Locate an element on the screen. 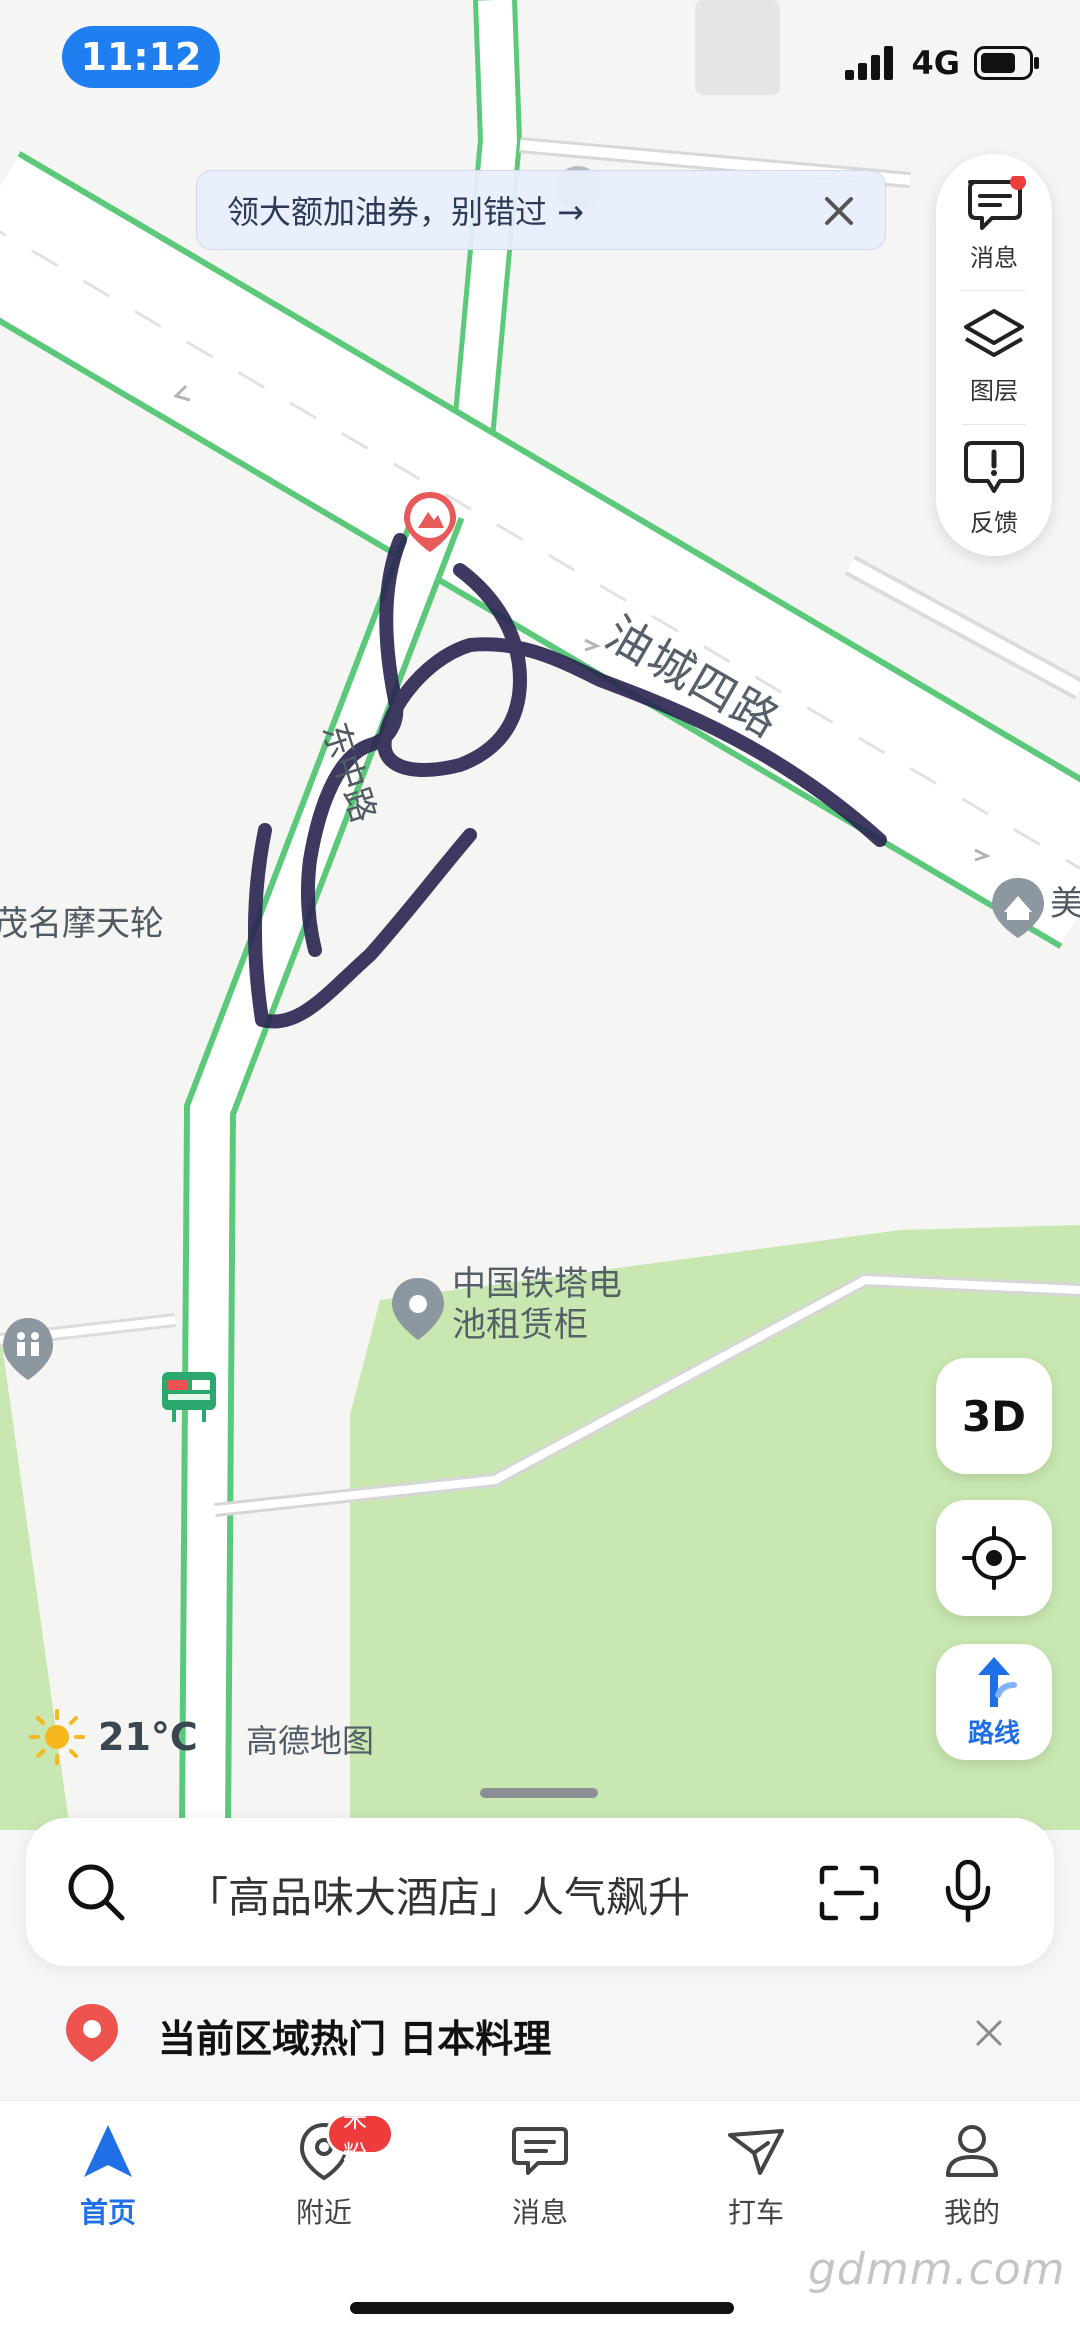 This screenshot has height=2338, width=1080. locate-button is located at coordinates (994, 1558).